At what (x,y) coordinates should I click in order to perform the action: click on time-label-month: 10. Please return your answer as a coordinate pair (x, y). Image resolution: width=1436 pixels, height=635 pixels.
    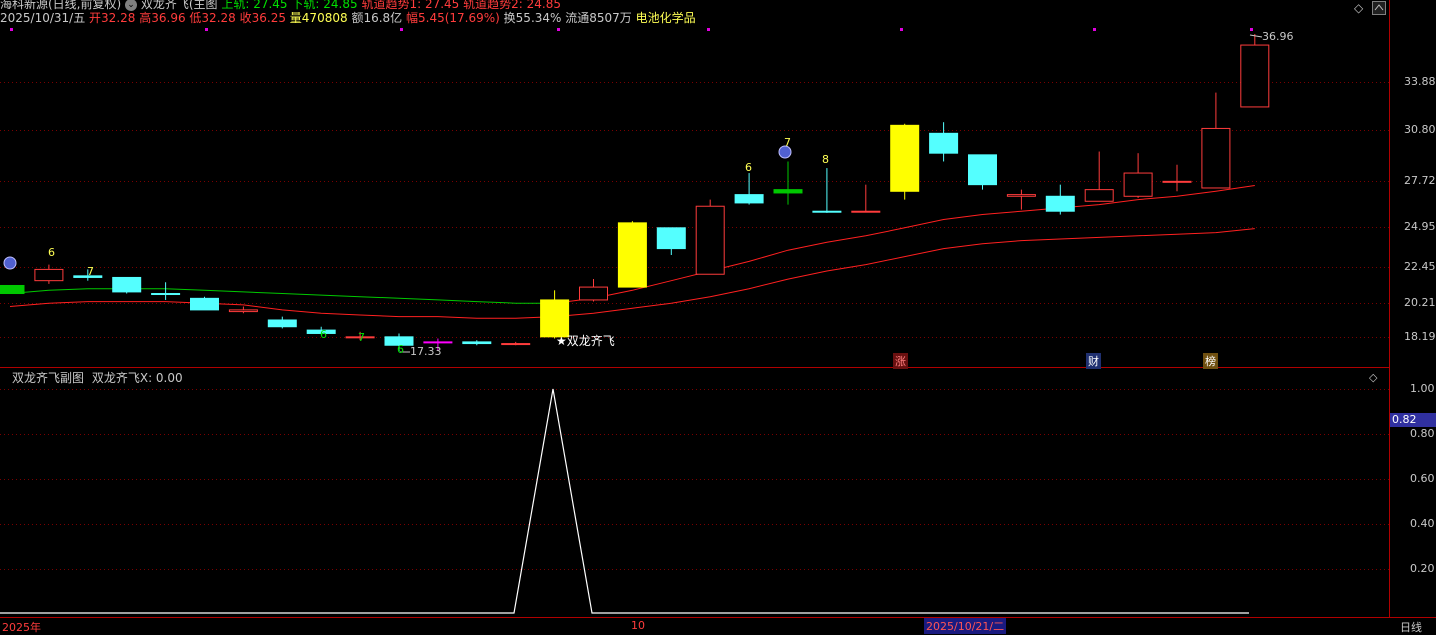
    Looking at the image, I should click on (638, 625).